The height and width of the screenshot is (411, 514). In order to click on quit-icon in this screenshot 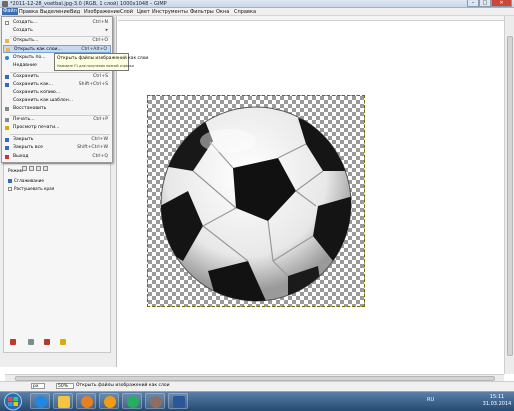, I will do `click(7, 157)`.